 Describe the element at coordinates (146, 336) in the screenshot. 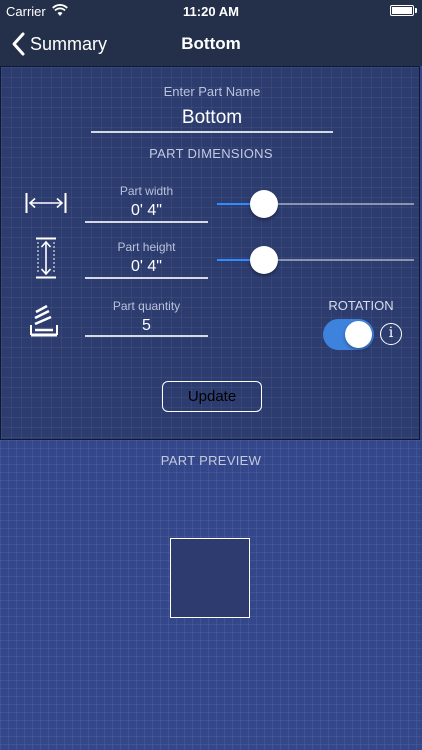

I see `part-quantity-underline` at that location.